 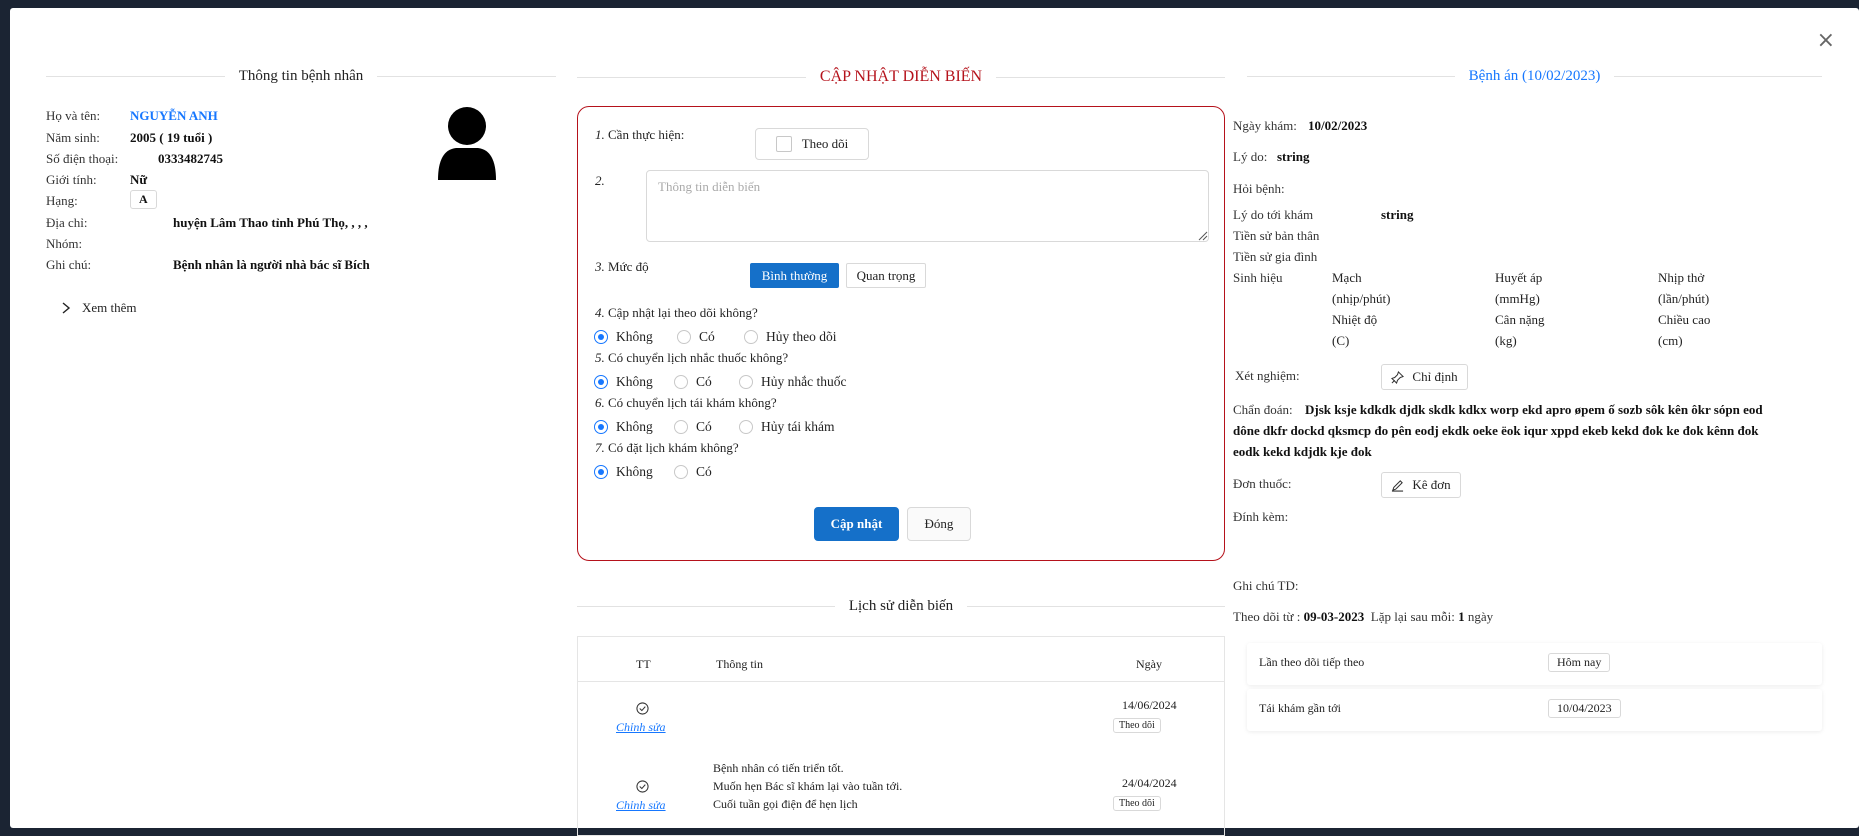 What do you see at coordinates (634, 381) in the screenshot?
I see `q5-option-no-label: Không` at bounding box center [634, 381].